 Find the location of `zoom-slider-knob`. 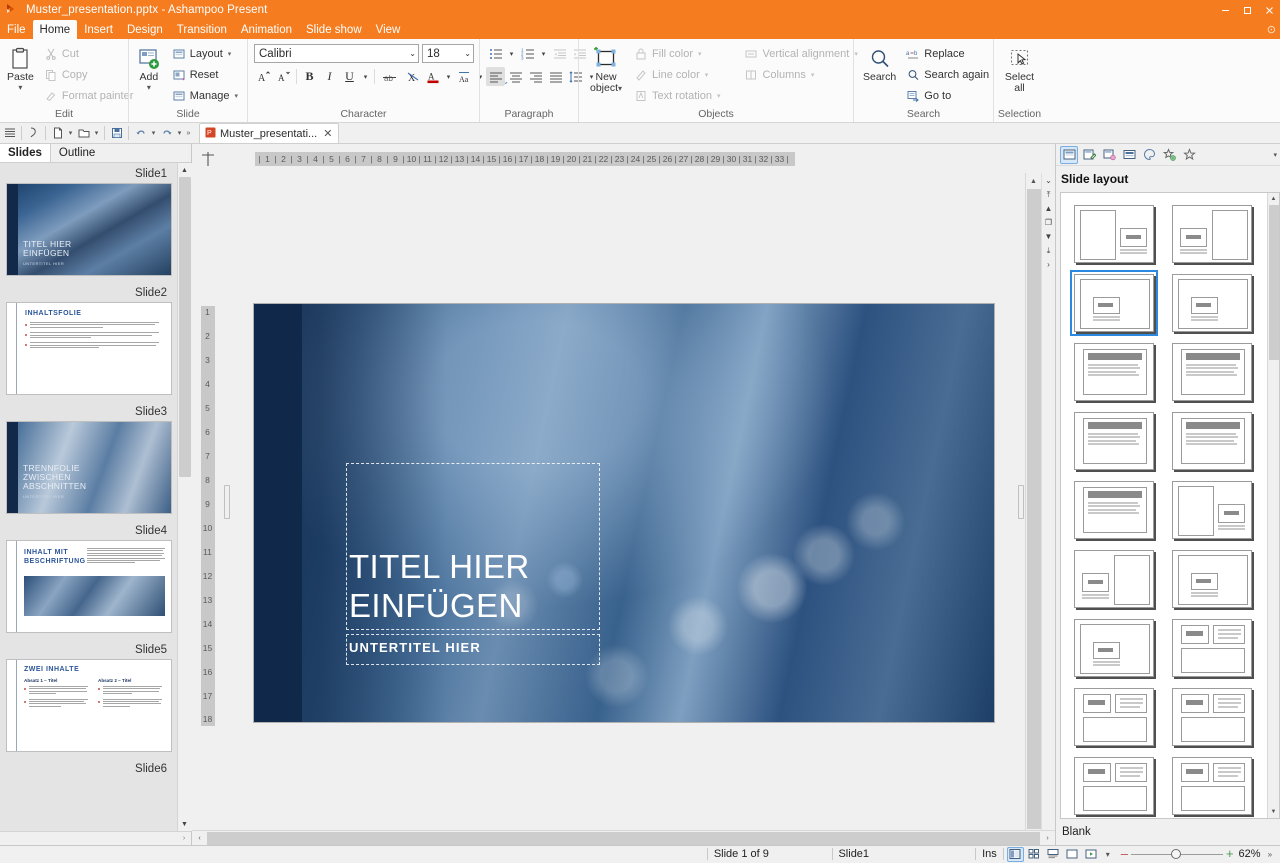

zoom-slider-knob is located at coordinates (1175, 853).